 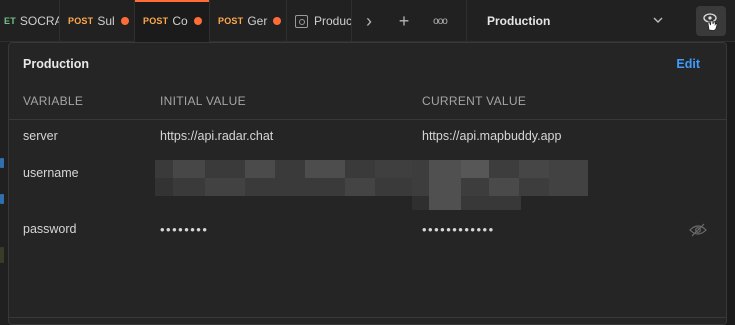 I want to click on environment-selector: Production, so click(x=571, y=21).